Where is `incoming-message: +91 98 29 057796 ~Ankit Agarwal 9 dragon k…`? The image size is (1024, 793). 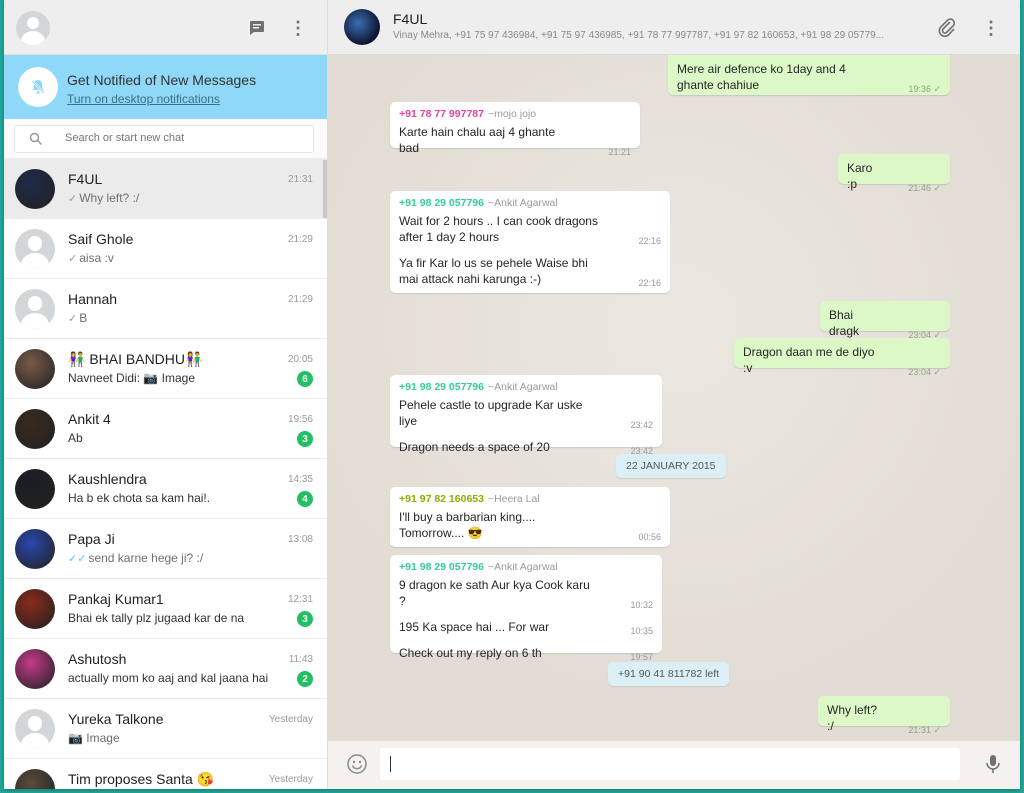
incoming-message: +91 98 29 057796 ~Ankit Agarwal 9 dragon k… is located at coordinates (526, 608).